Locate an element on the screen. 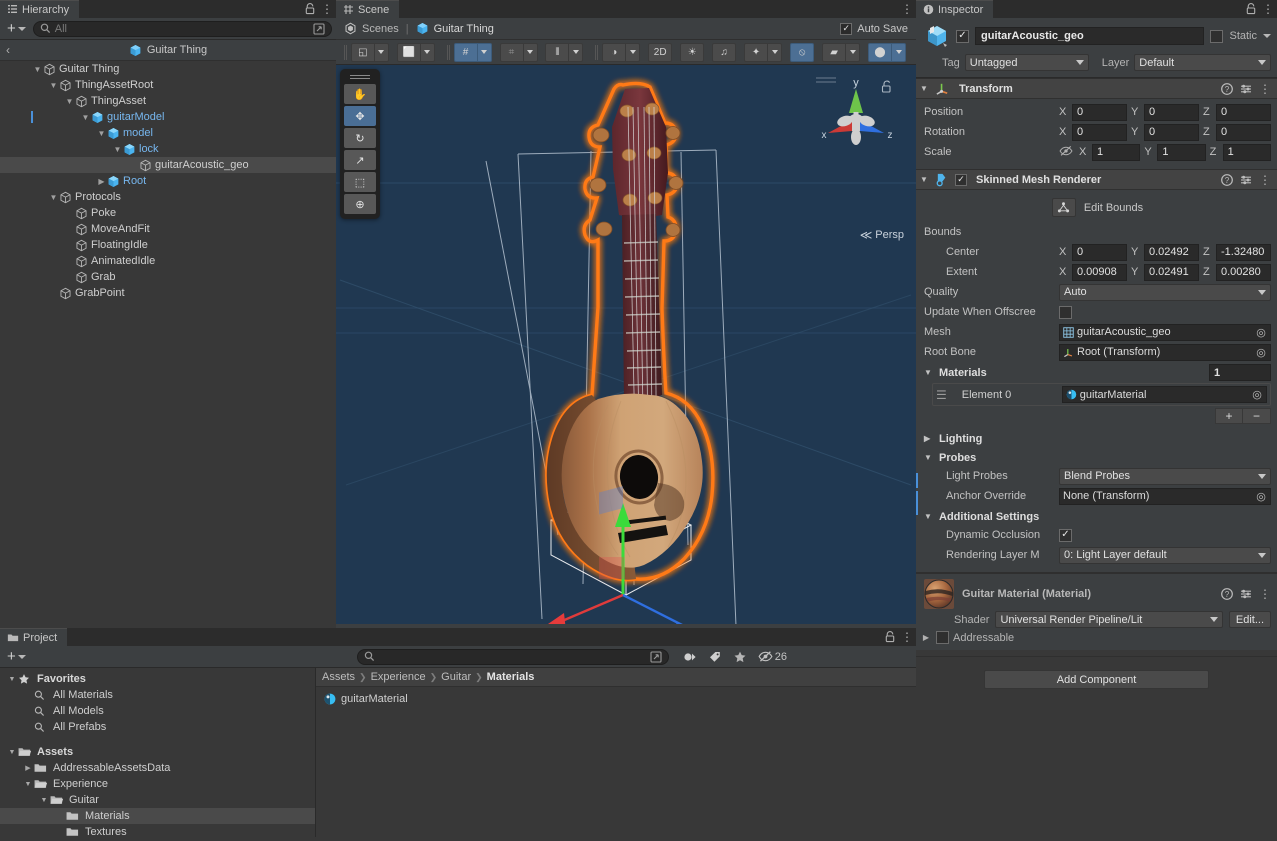  mesh-object-field: guitarAcoustic_geo ◎ is located at coordinates (1165, 332).